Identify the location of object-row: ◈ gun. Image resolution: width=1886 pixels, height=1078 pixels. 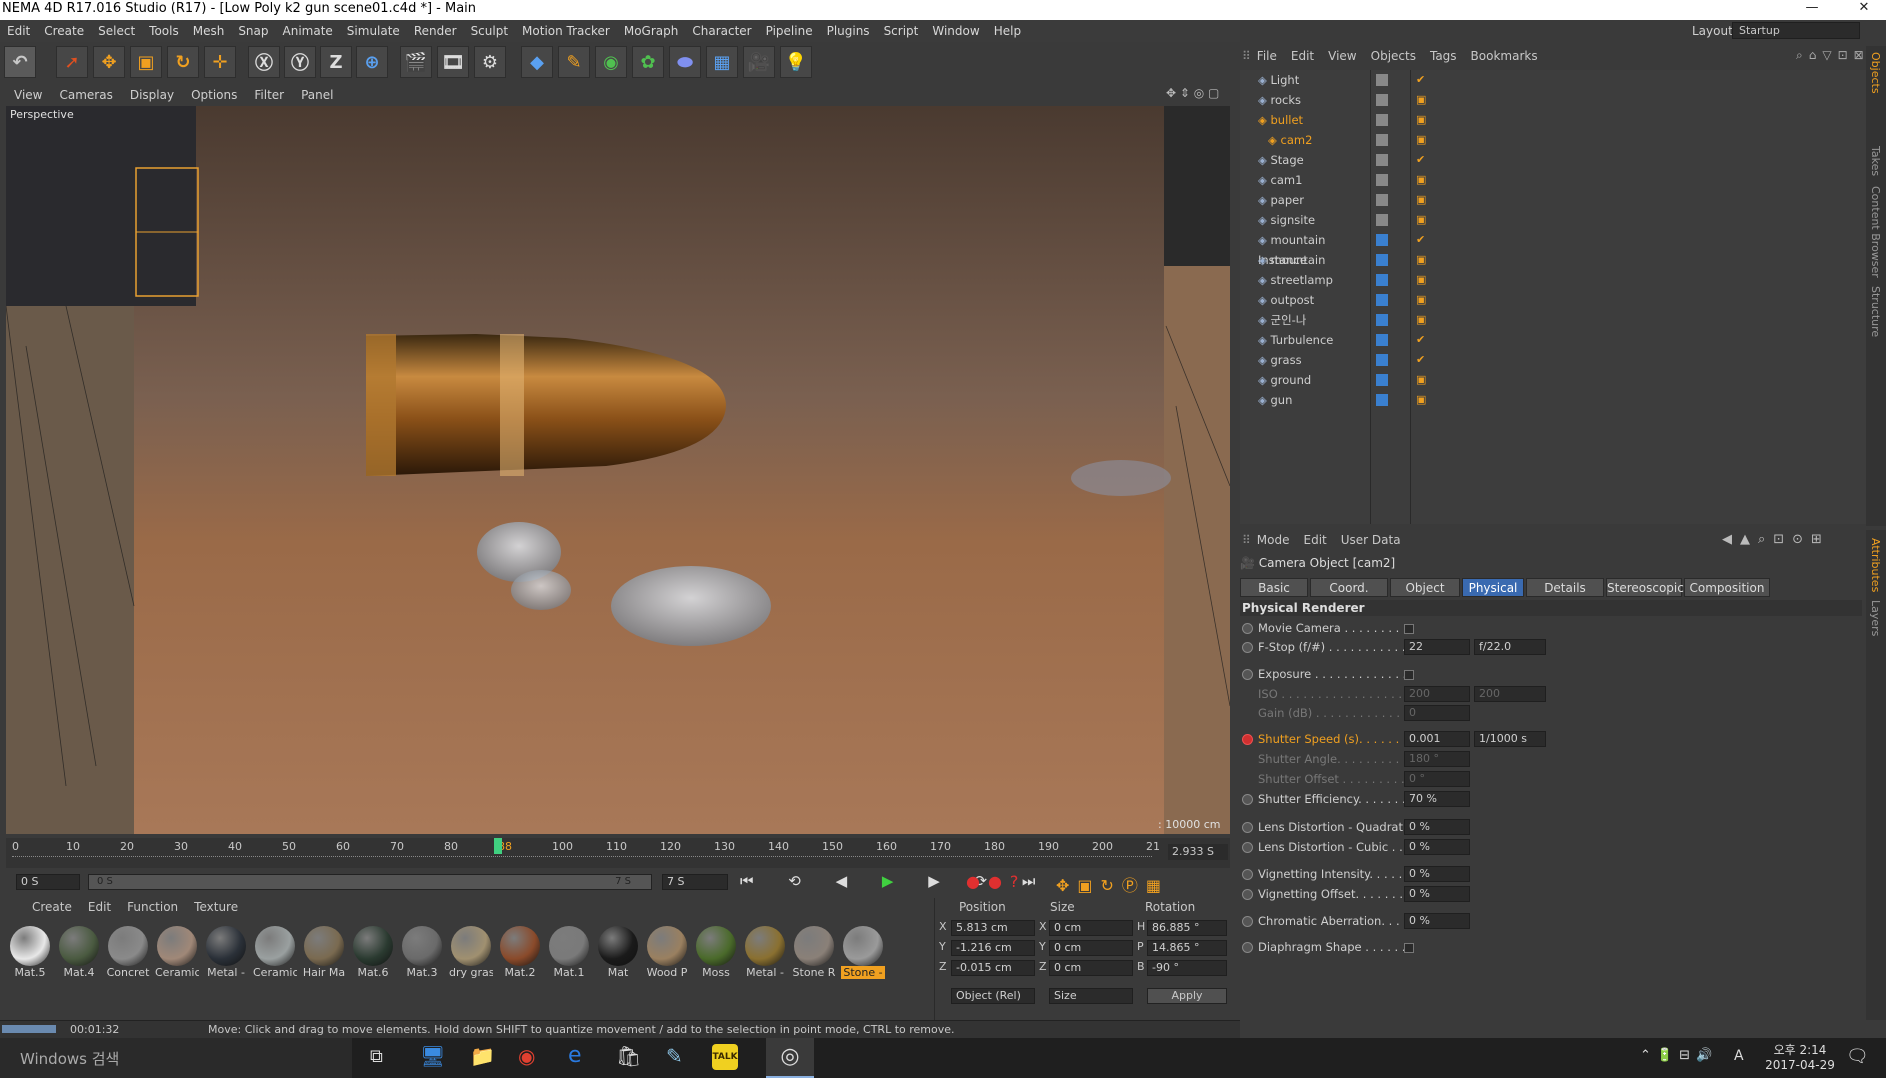
(1306, 400).